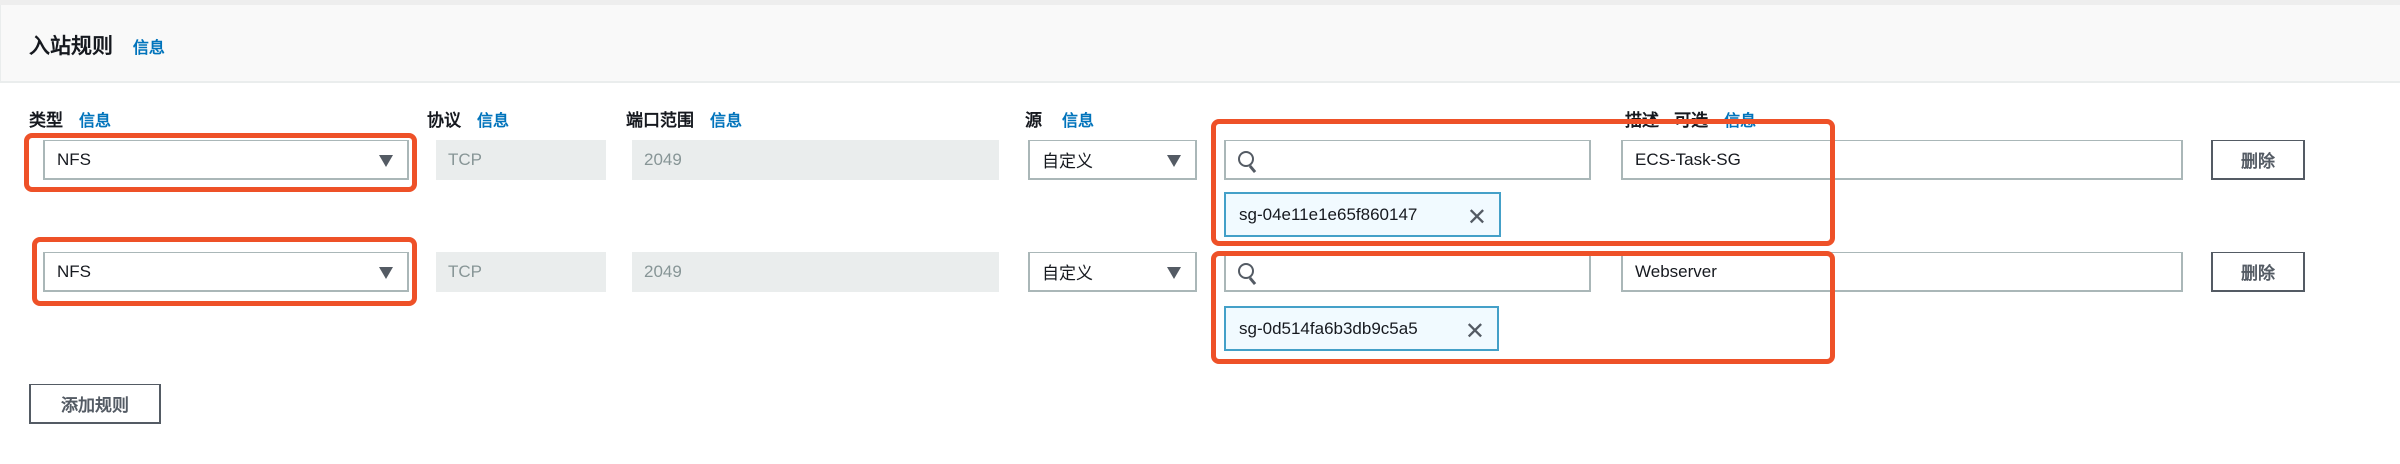 Image resolution: width=2400 pixels, height=464 pixels. I want to click on section-title: 入站规则 信息, so click(97, 45).